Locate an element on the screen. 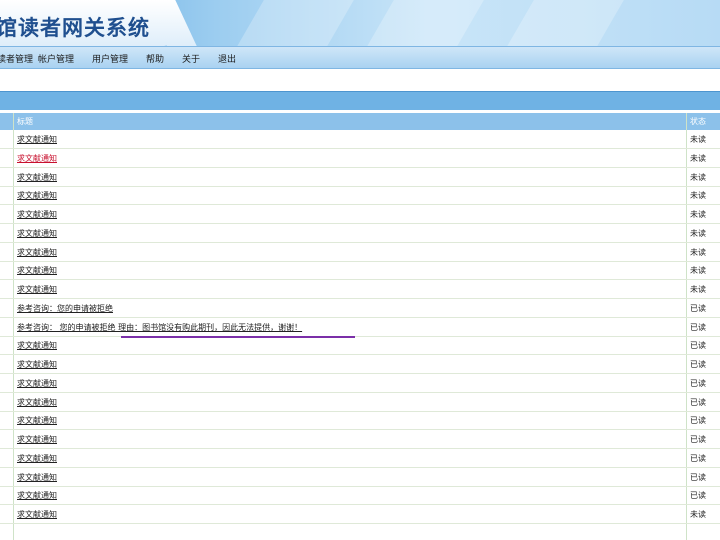 The image size is (720, 540). menu-item-user-management: 用户管理 is located at coordinates (110, 58).